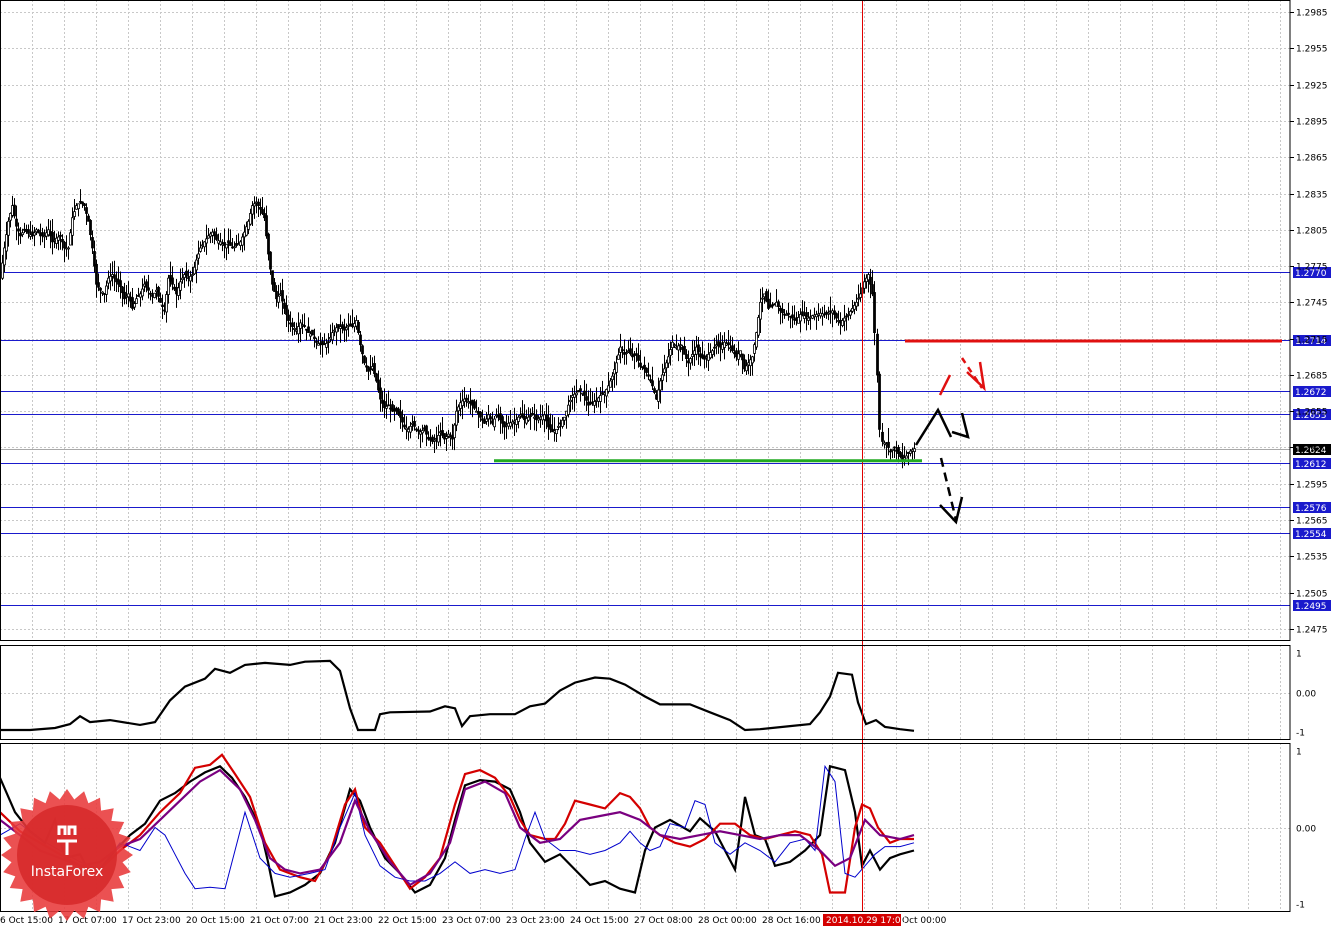 Image resolution: width=1333 pixels, height=929 pixels. Describe the element at coordinates (67, 855) in the screenshot. I see `instaforex-logo: InstaForex` at that location.